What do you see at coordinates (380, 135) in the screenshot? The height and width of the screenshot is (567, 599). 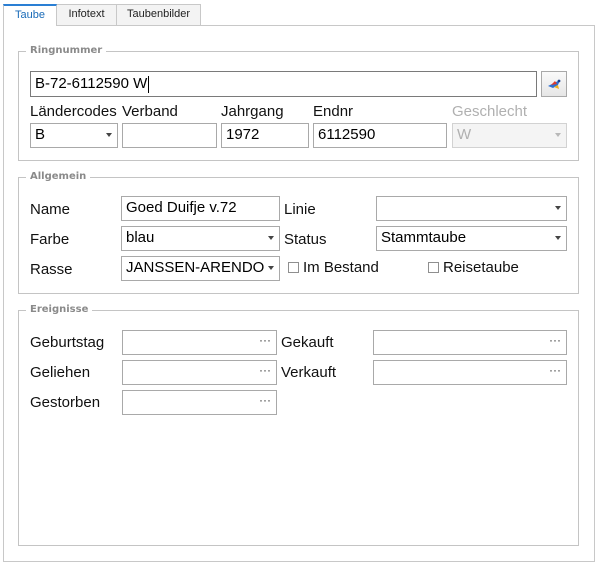 I see `endnr-input: 6112590` at bounding box center [380, 135].